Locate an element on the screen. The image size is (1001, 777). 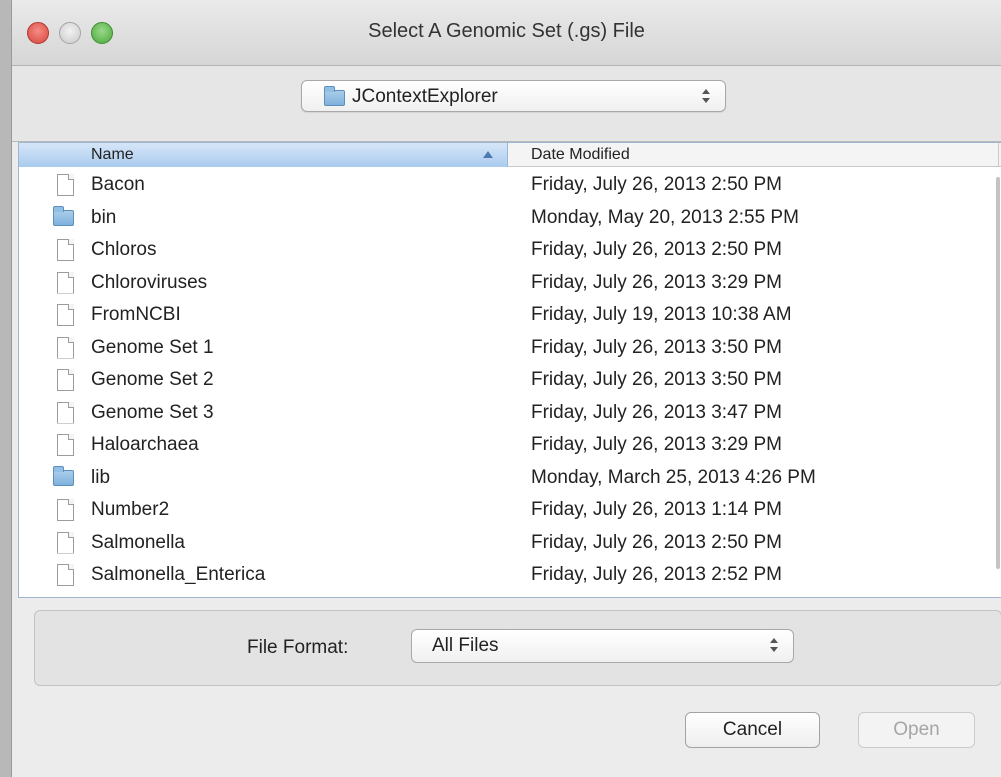
vertical-scrollbar is located at coordinates (997, 382).